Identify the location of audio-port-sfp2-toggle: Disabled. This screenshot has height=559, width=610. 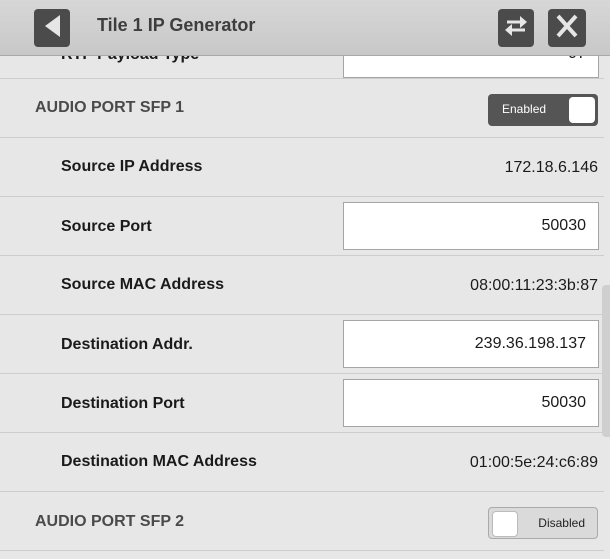
(543, 523).